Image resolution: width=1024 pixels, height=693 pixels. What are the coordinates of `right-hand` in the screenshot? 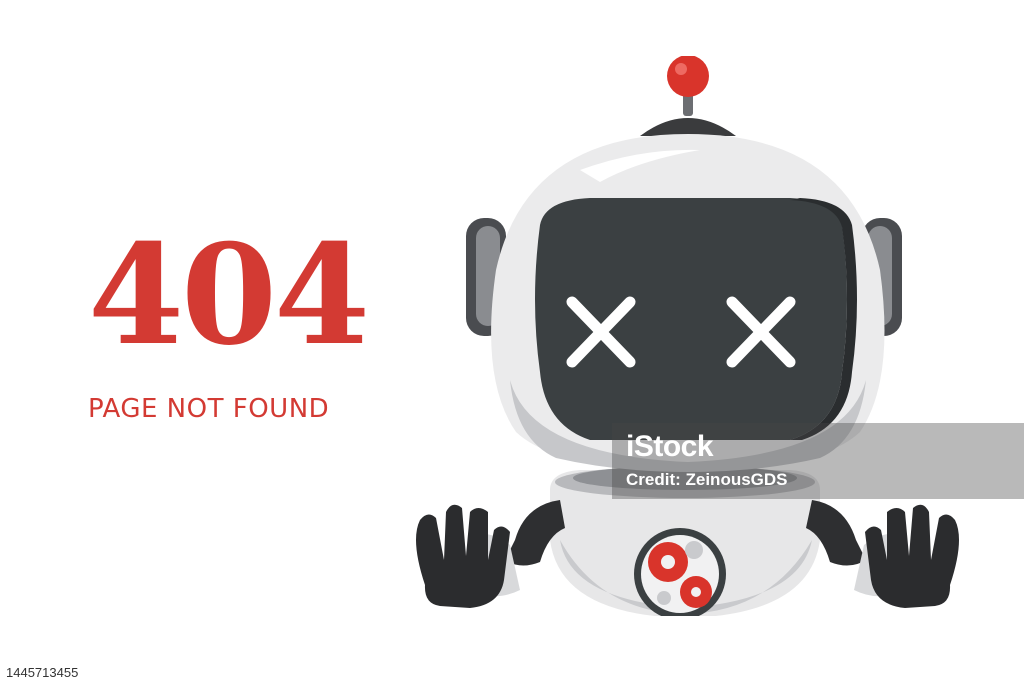 It's located at (912, 556).